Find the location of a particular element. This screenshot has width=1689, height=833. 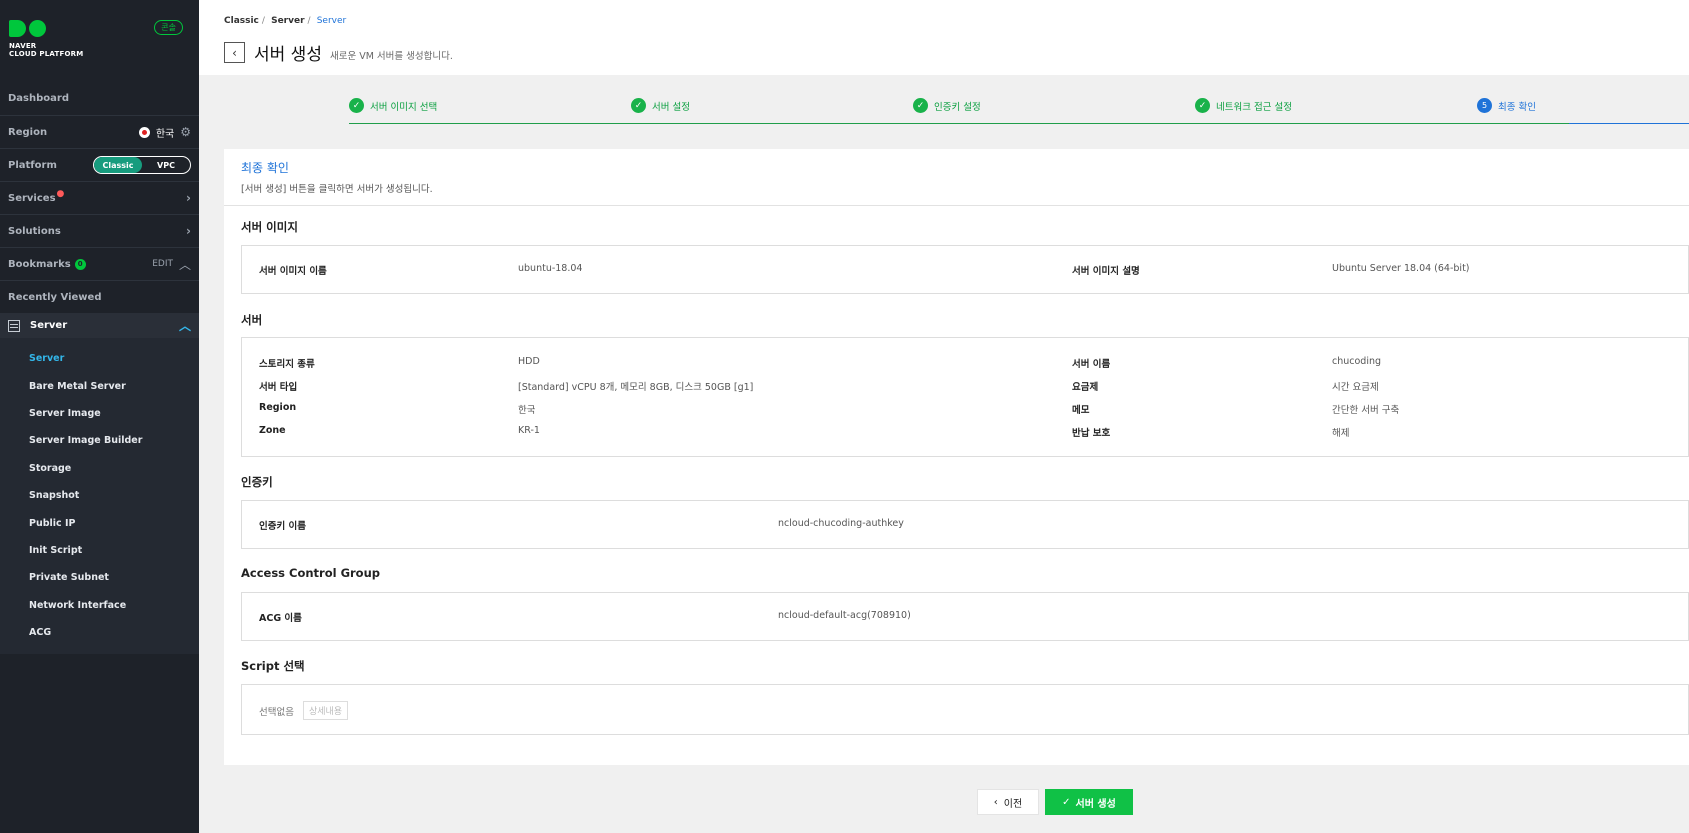

image-desc-label: 서버 이미지 설명 is located at coordinates (1106, 271).